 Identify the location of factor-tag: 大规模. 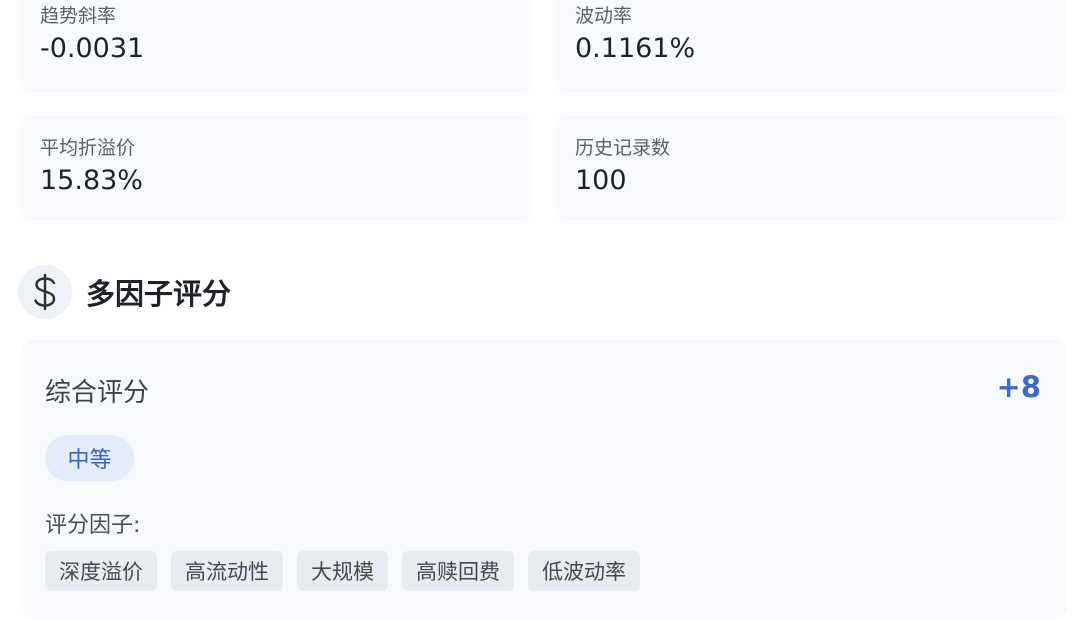
(342, 571).